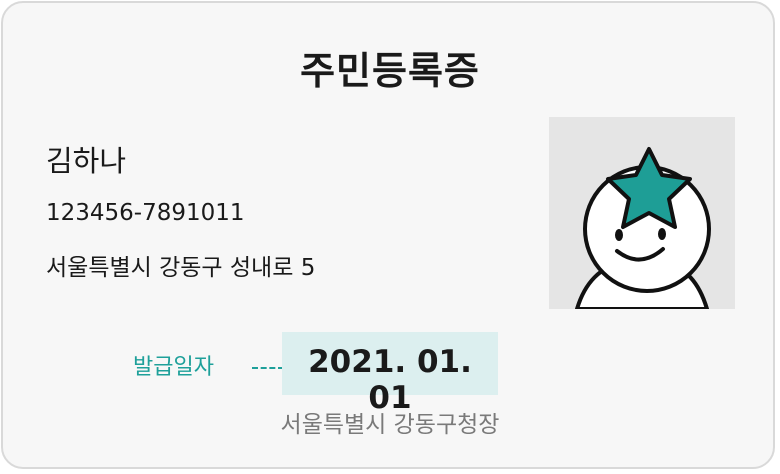 The width and height of the screenshot is (780, 474). Describe the element at coordinates (390, 425) in the screenshot. I see `issuing-authority: 서울특별시 강동구청장` at that location.